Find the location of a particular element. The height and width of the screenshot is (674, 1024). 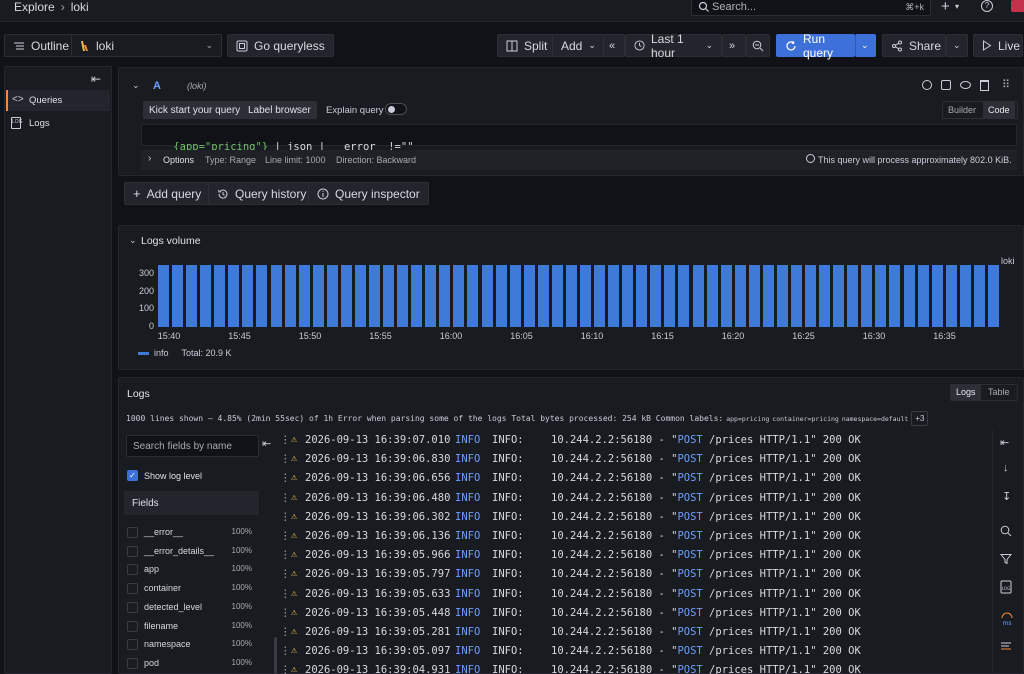

sidebar-item-queries: <> Queries is located at coordinates (58, 100).